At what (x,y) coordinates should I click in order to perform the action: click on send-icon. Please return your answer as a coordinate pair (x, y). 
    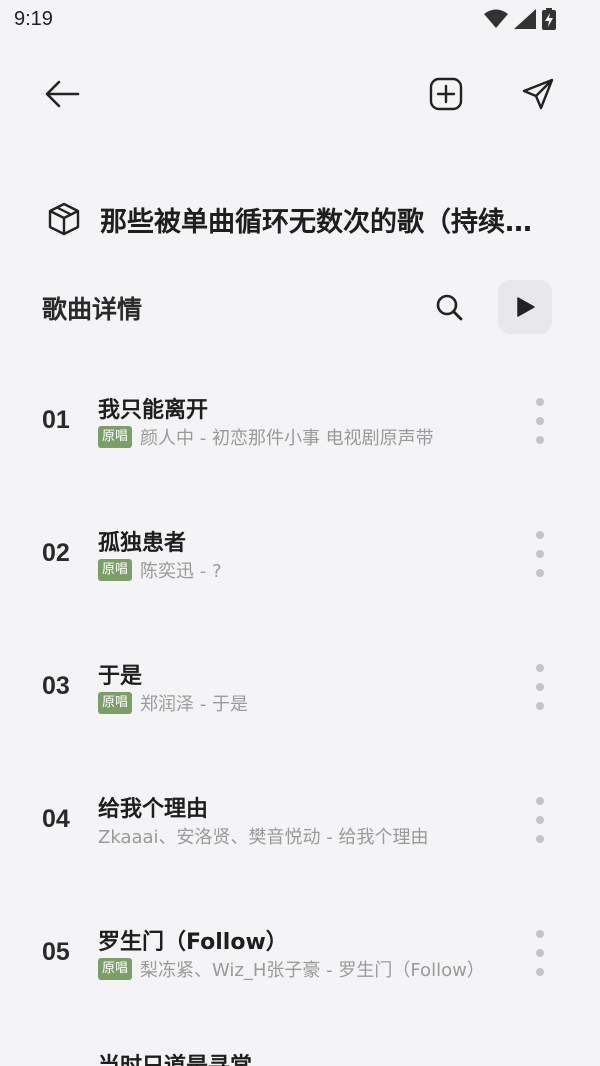
    Looking at the image, I should click on (538, 94).